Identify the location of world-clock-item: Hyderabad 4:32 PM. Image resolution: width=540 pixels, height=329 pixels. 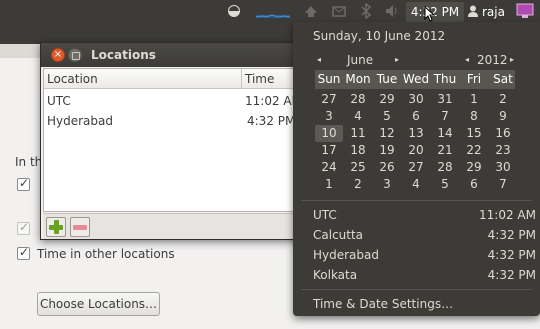
(416, 255).